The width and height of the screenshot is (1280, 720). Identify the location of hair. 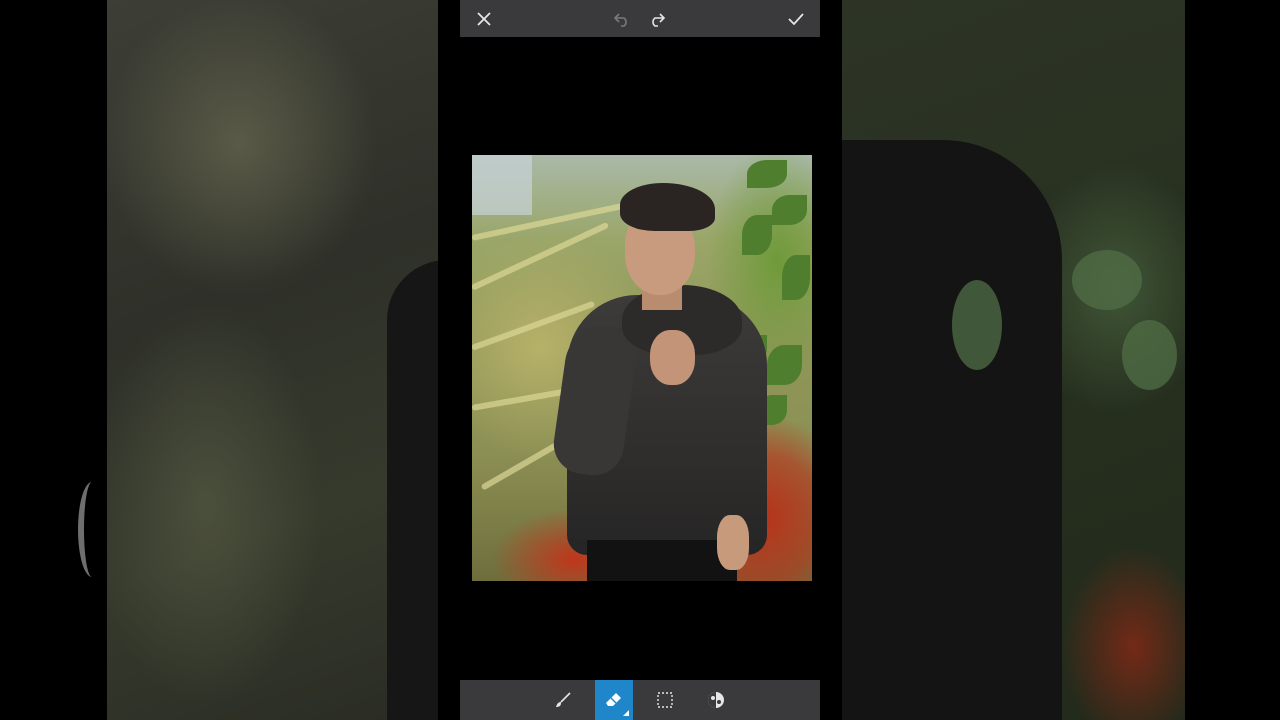
(667, 207).